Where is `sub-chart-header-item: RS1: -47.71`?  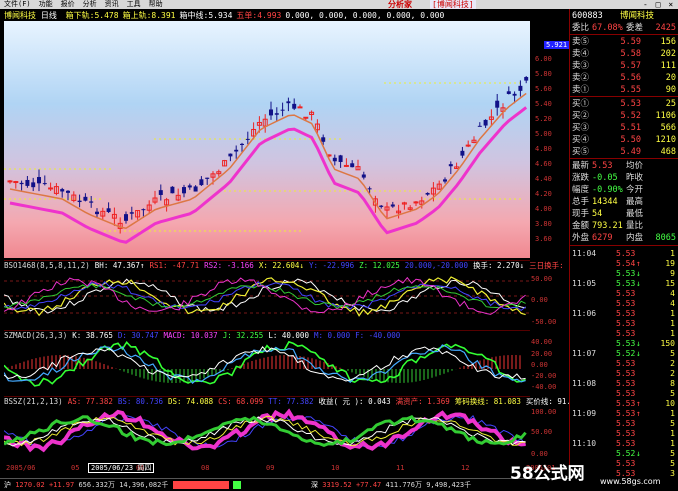 sub-chart-header-item: RS1: -47.71 is located at coordinates (174, 265).